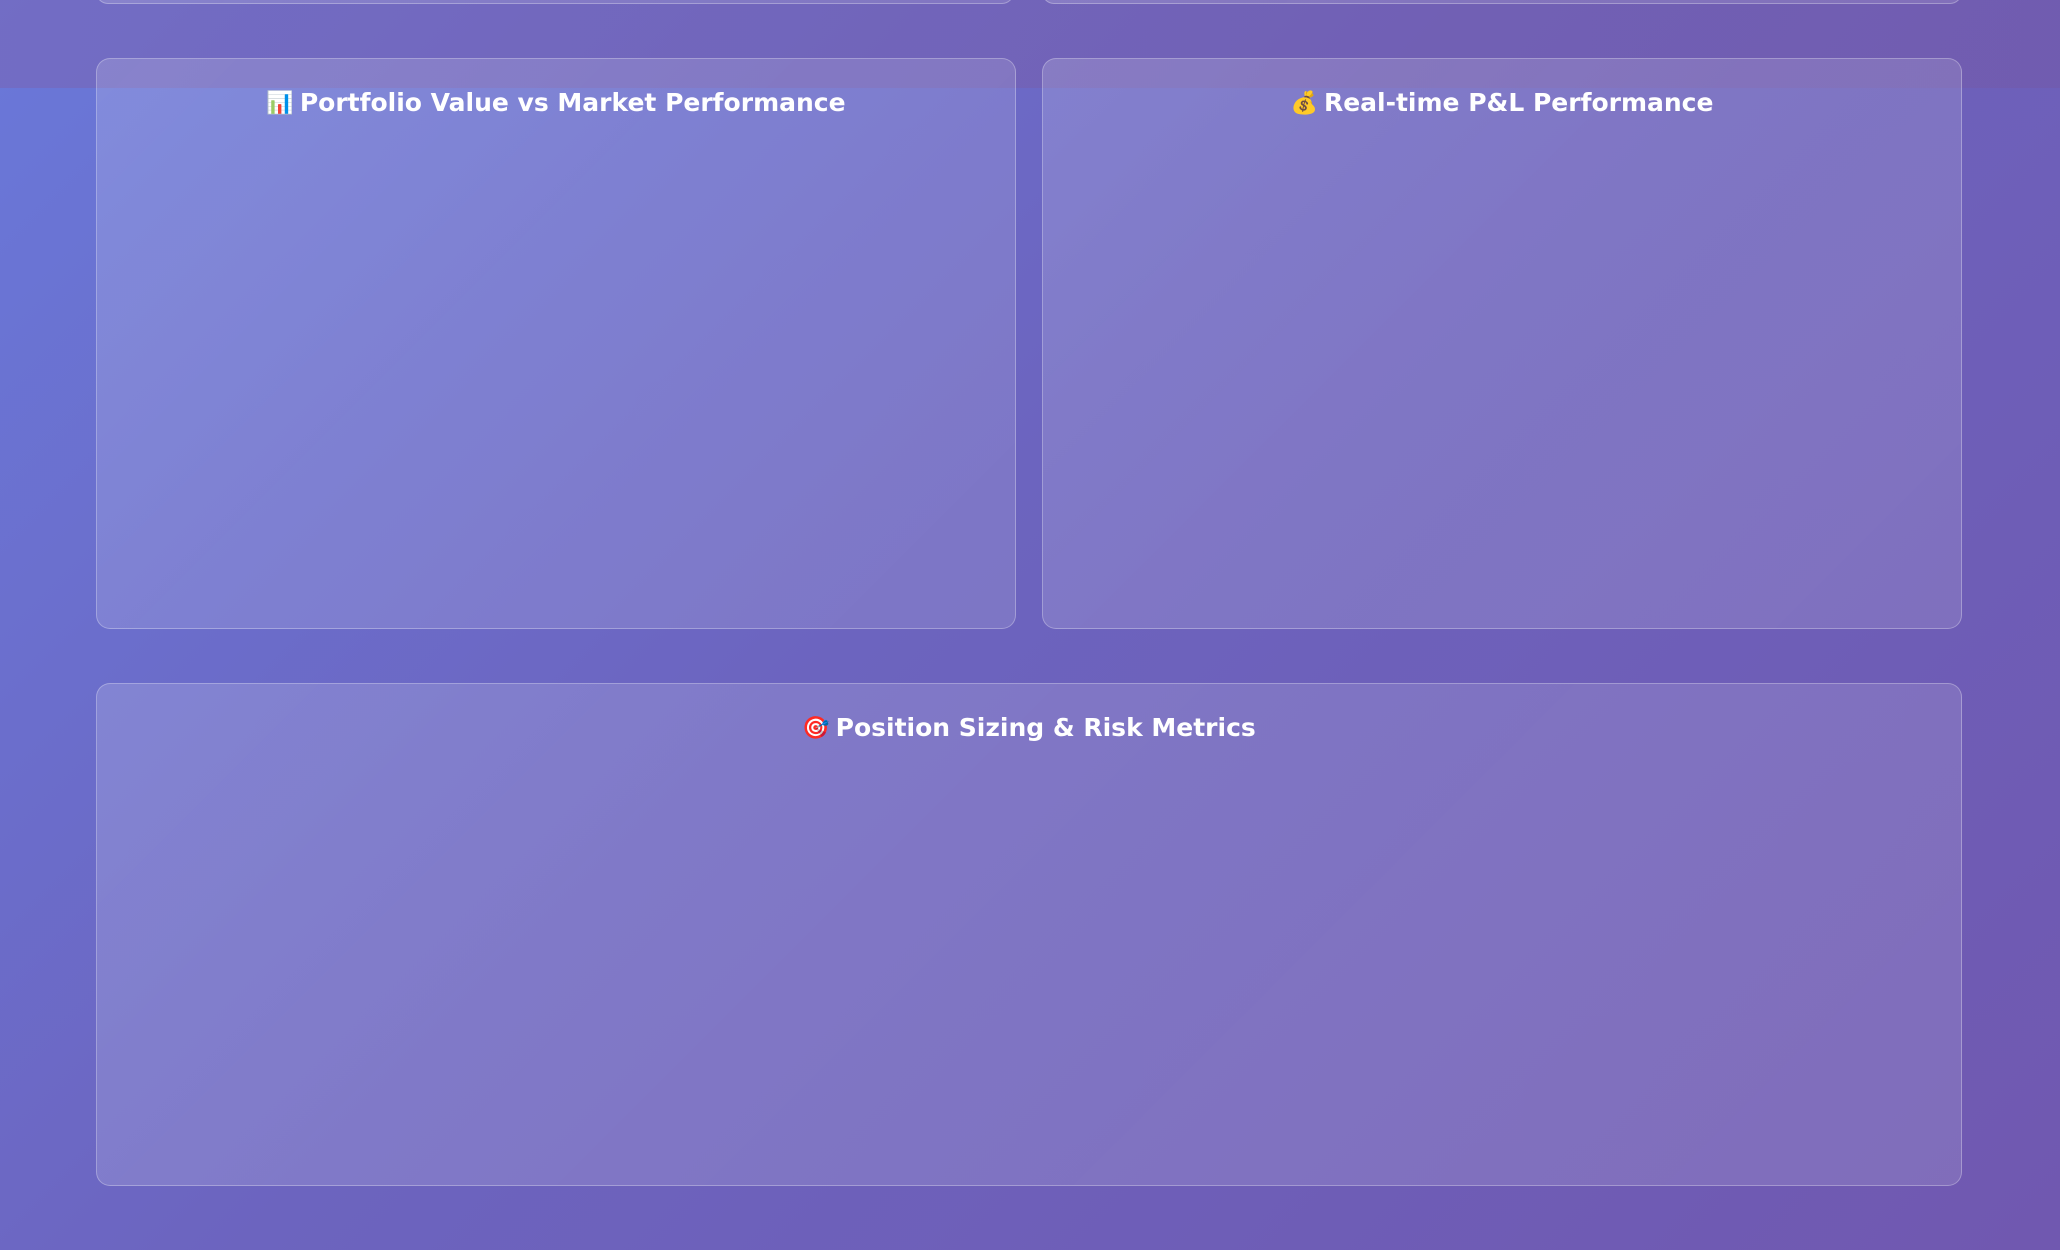  I want to click on pnl-chart-title: 💰 Real-time P&L Performance, so click(1502, 103).